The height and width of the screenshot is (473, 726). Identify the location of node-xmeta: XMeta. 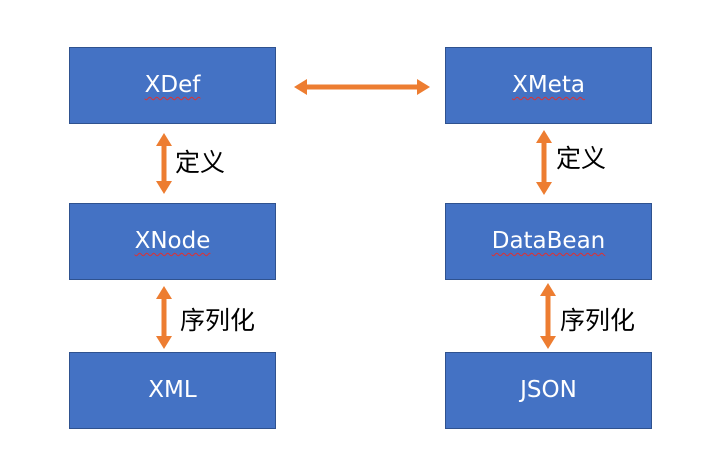
(548, 85).